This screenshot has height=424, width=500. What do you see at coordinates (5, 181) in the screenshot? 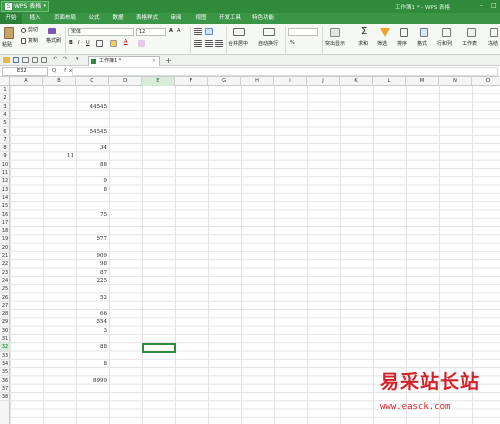
I see `row-header-12: 12` at bounding box center [5, 181].